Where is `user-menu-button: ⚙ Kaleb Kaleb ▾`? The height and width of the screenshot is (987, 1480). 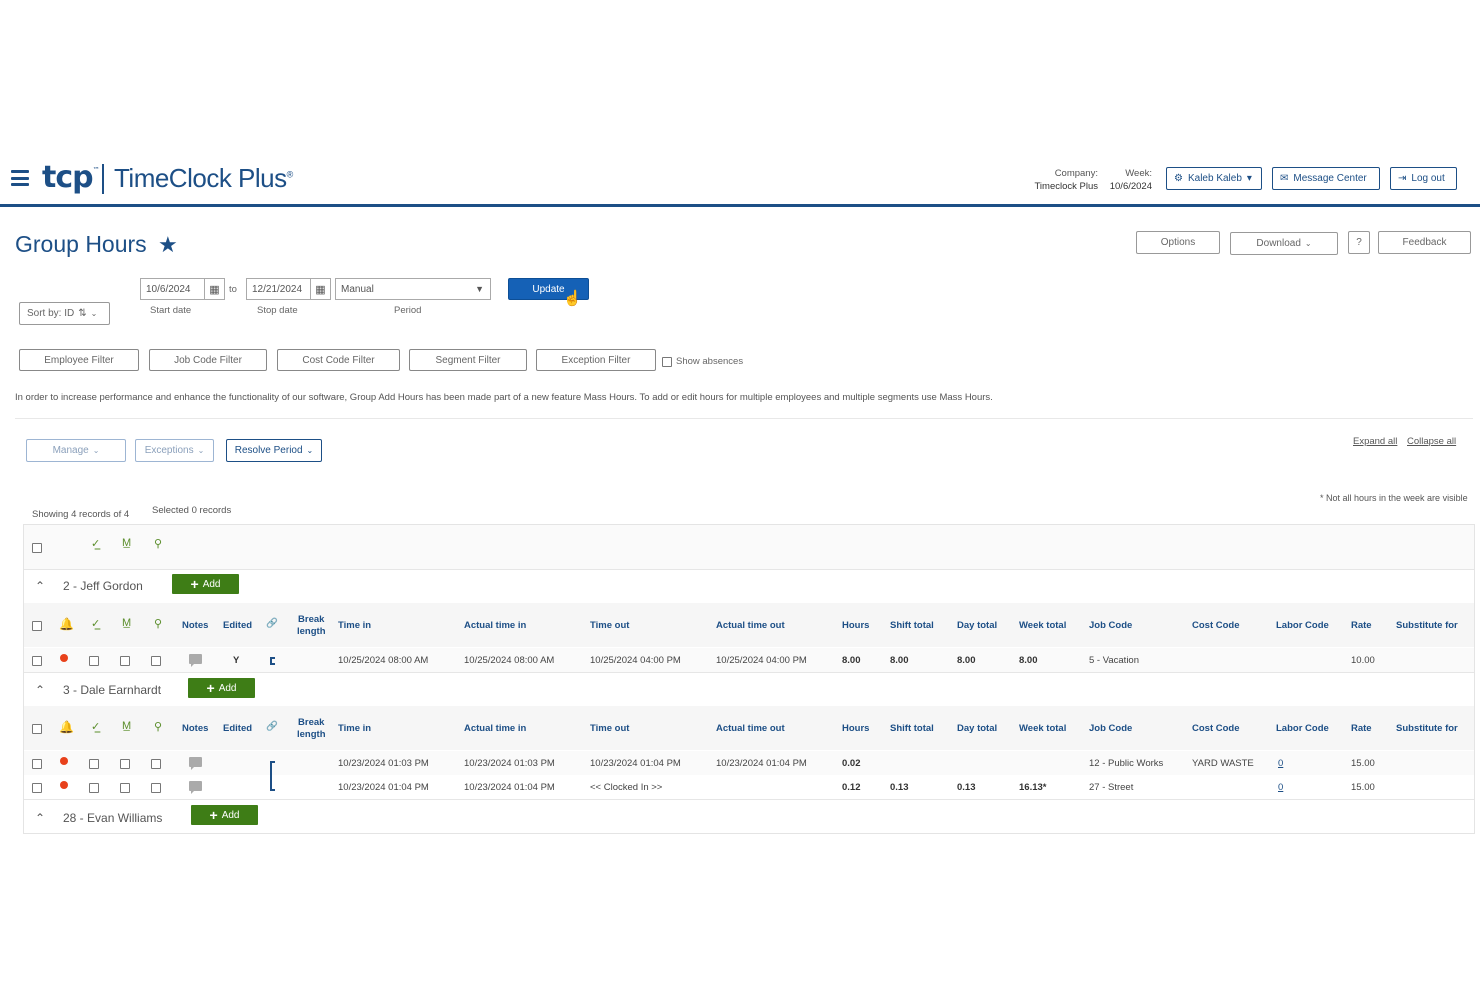 user-menu-button: ⚙ Kaleb Kaleb ▾ is located at coordinates (1214, 178).